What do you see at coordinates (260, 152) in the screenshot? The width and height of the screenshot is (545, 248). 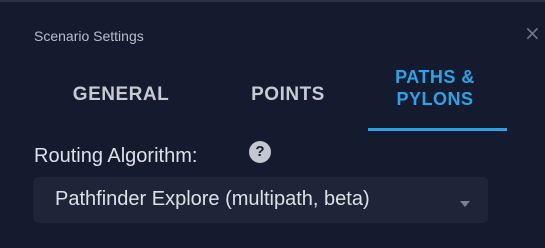 I see `help-icon: ?` at bounding box center [260, 152].